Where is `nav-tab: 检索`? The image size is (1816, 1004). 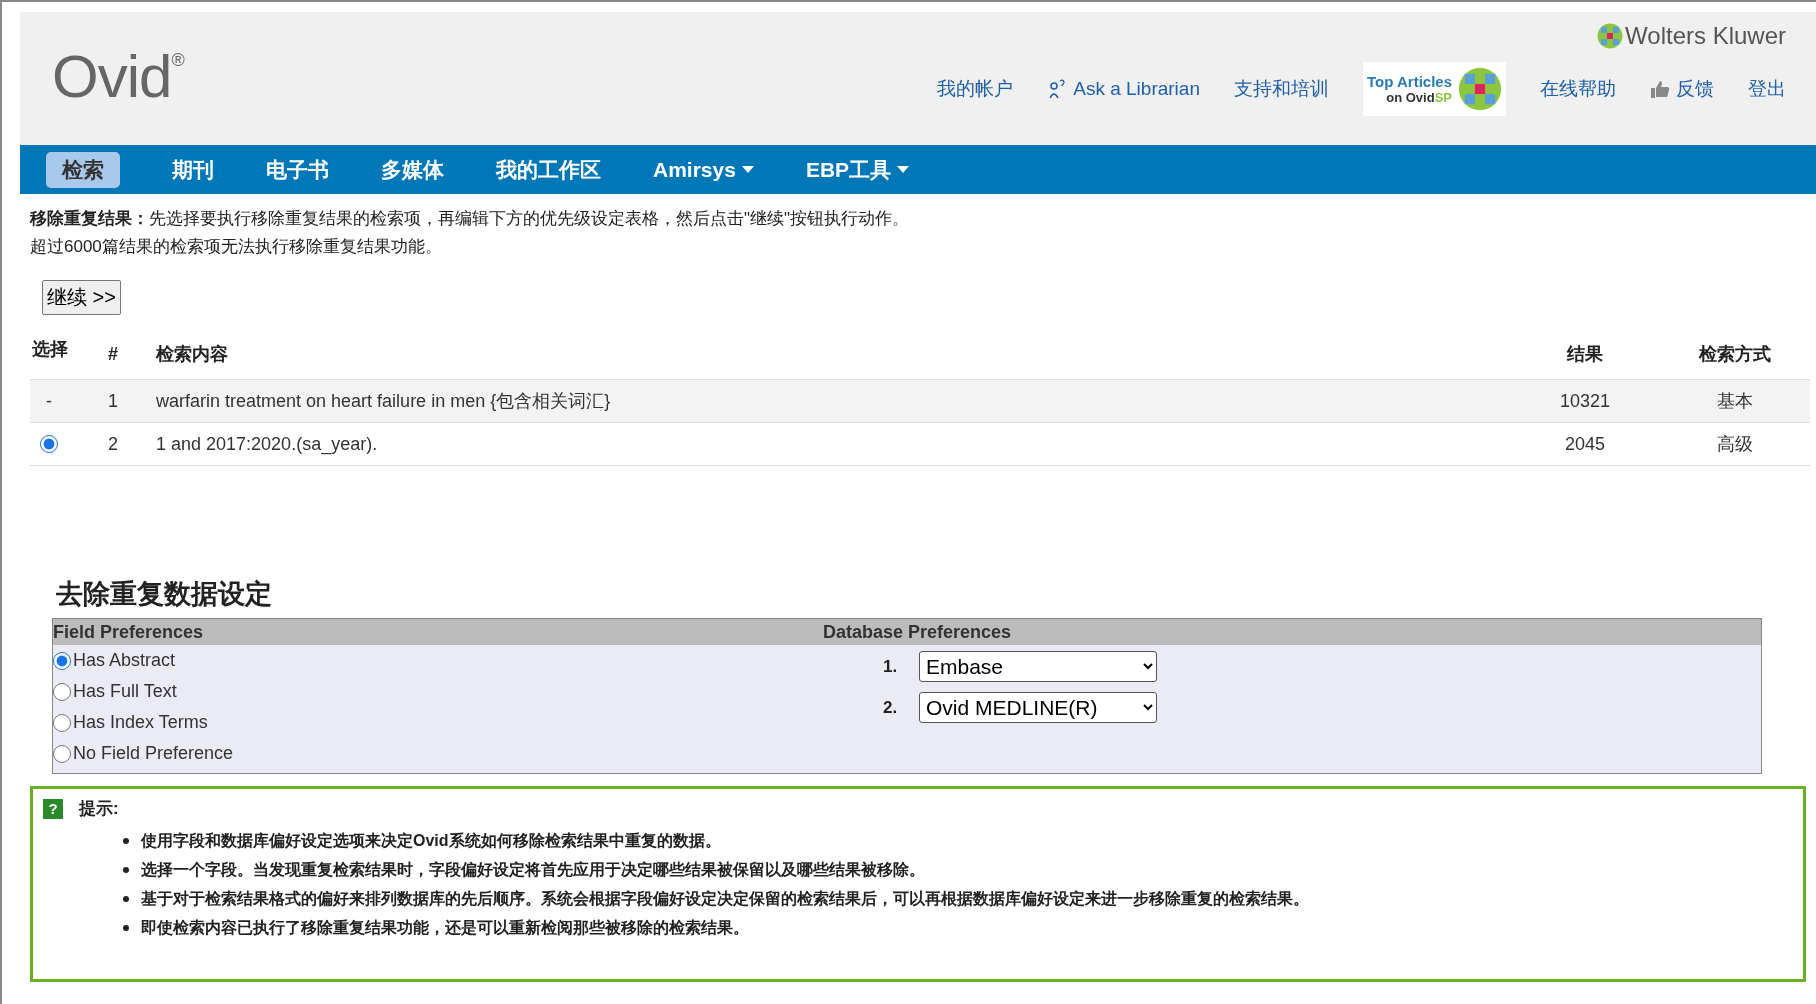 nav-tab: 检索 is located at coordinates (83, 169).